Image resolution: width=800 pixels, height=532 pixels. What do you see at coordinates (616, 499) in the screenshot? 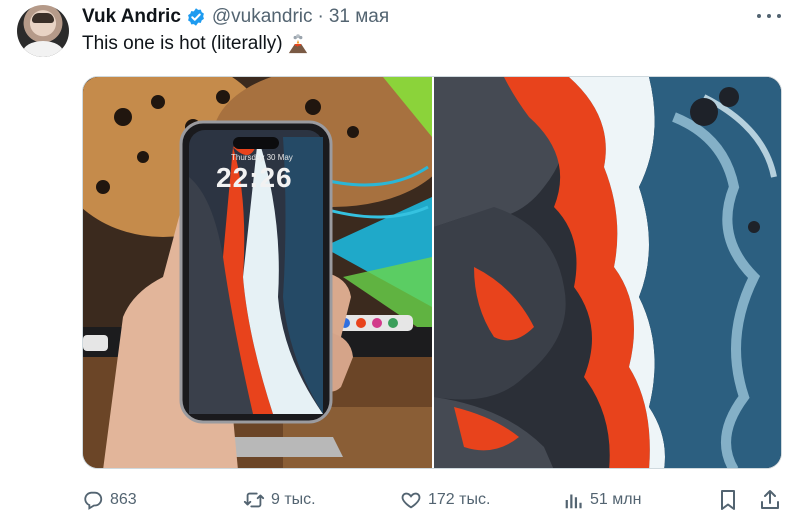
I see `views-count: 51 млн` at bounding box center [616, 499].